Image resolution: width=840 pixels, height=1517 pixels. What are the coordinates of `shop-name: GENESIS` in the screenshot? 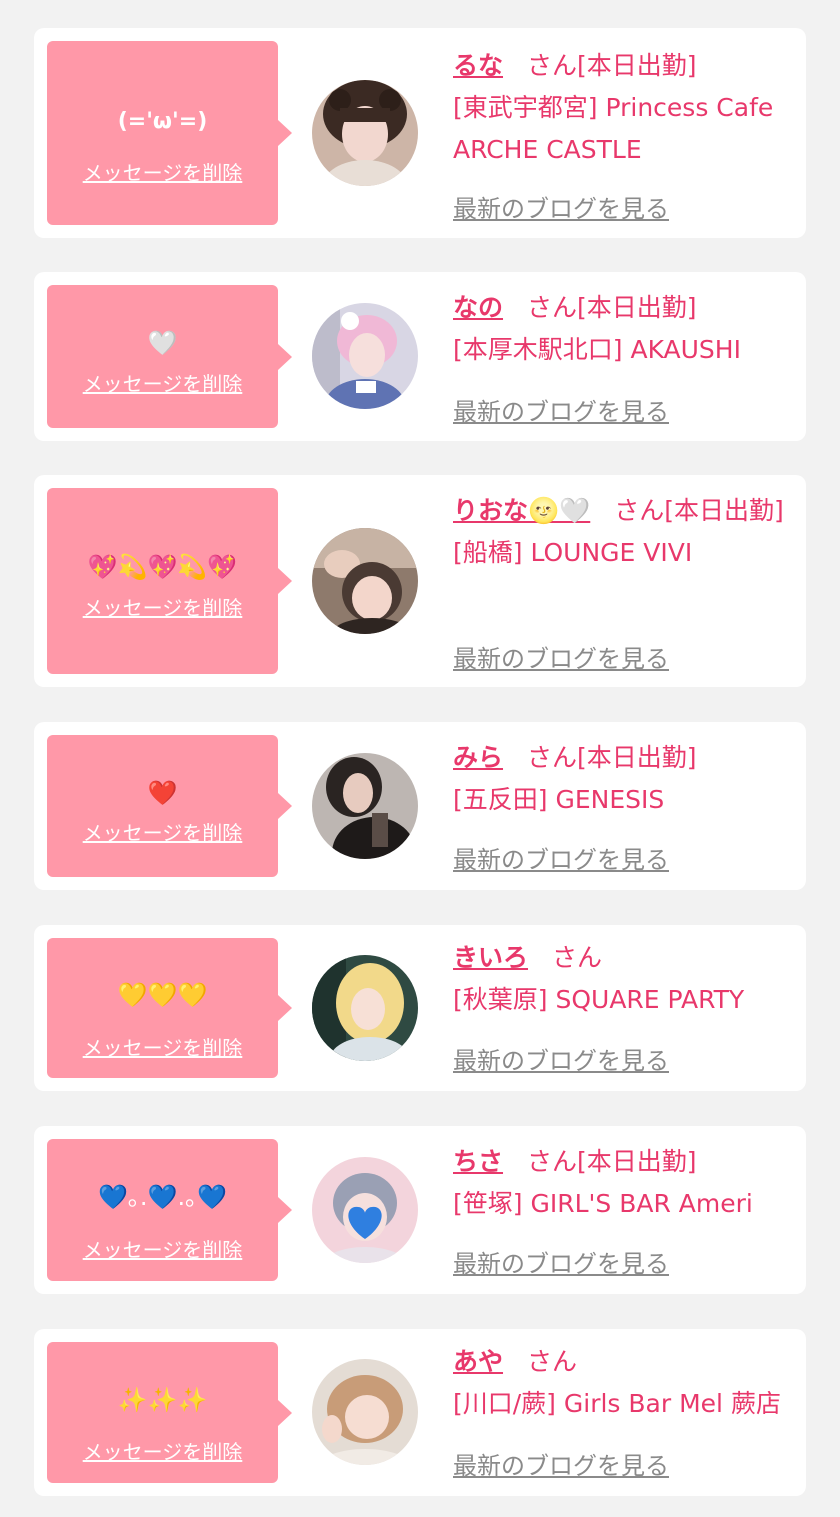 It's located at (610, 799).